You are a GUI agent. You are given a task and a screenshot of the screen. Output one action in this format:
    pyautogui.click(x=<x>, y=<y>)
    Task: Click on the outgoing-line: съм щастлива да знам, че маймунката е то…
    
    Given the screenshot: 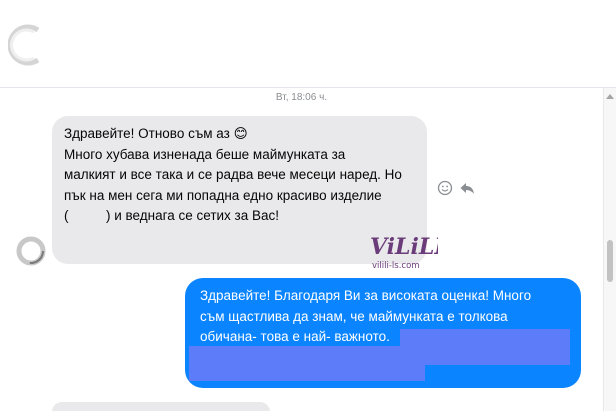 What is the action you would take?
    pyautogui.click(x=354, y=316)
    